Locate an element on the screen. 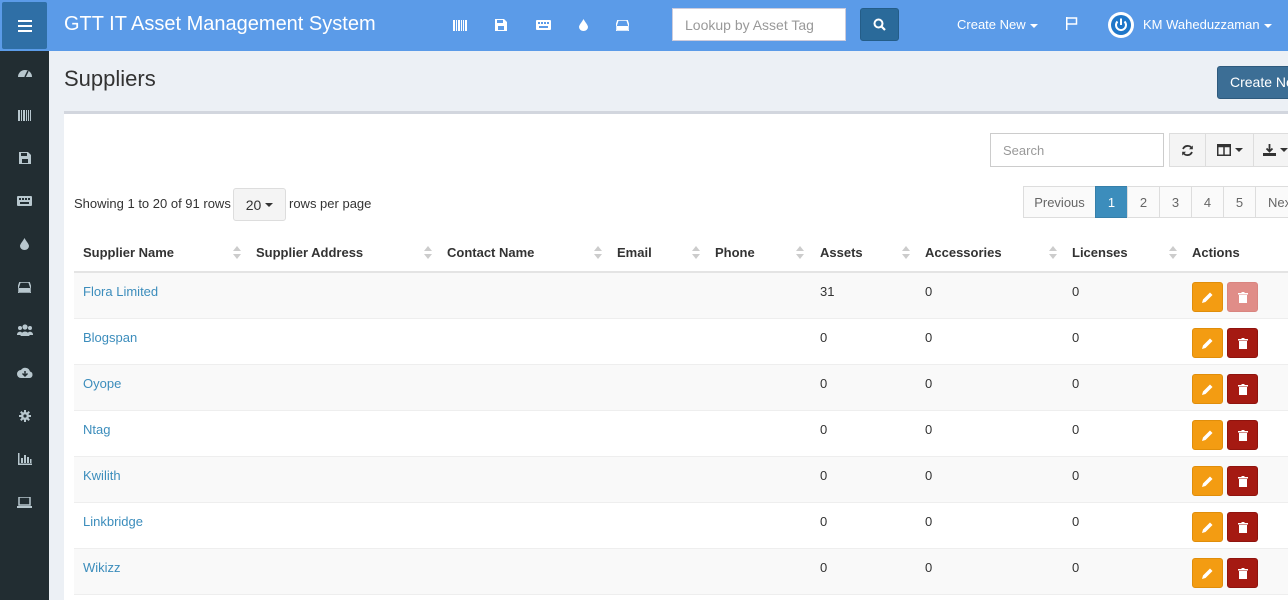 The height and width of the screenshot is (600, 1288). sidebar-item-dashboard is located at coordinates (24, 72).